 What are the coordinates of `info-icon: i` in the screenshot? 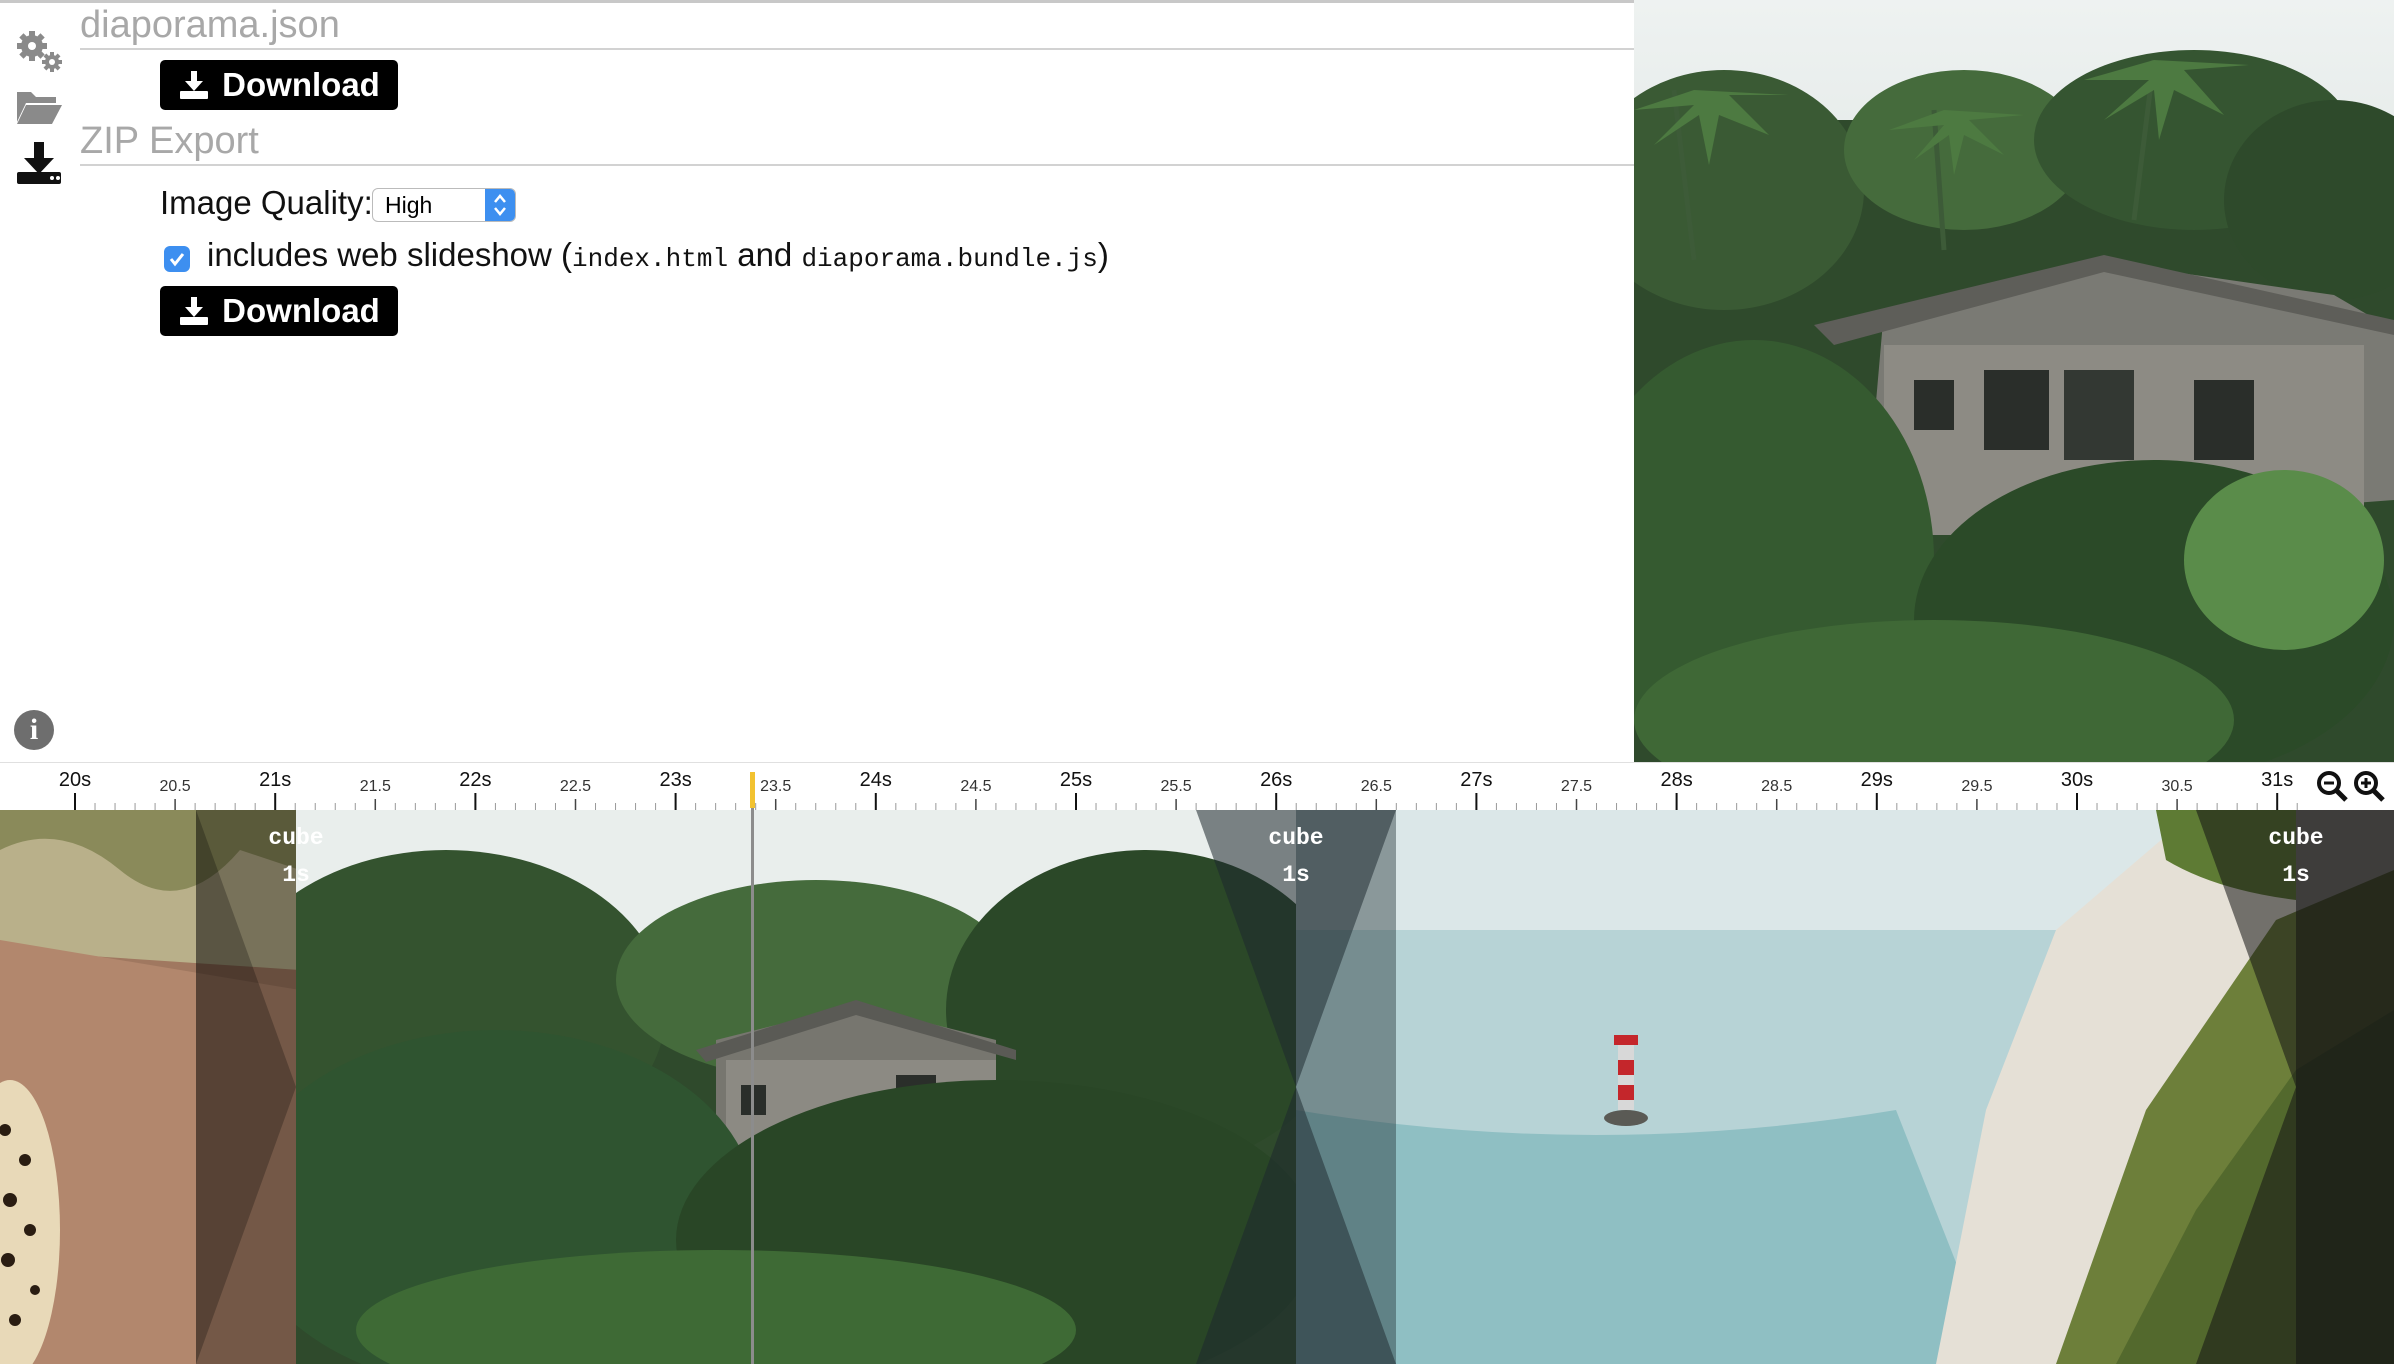 It's located at (34, 730).